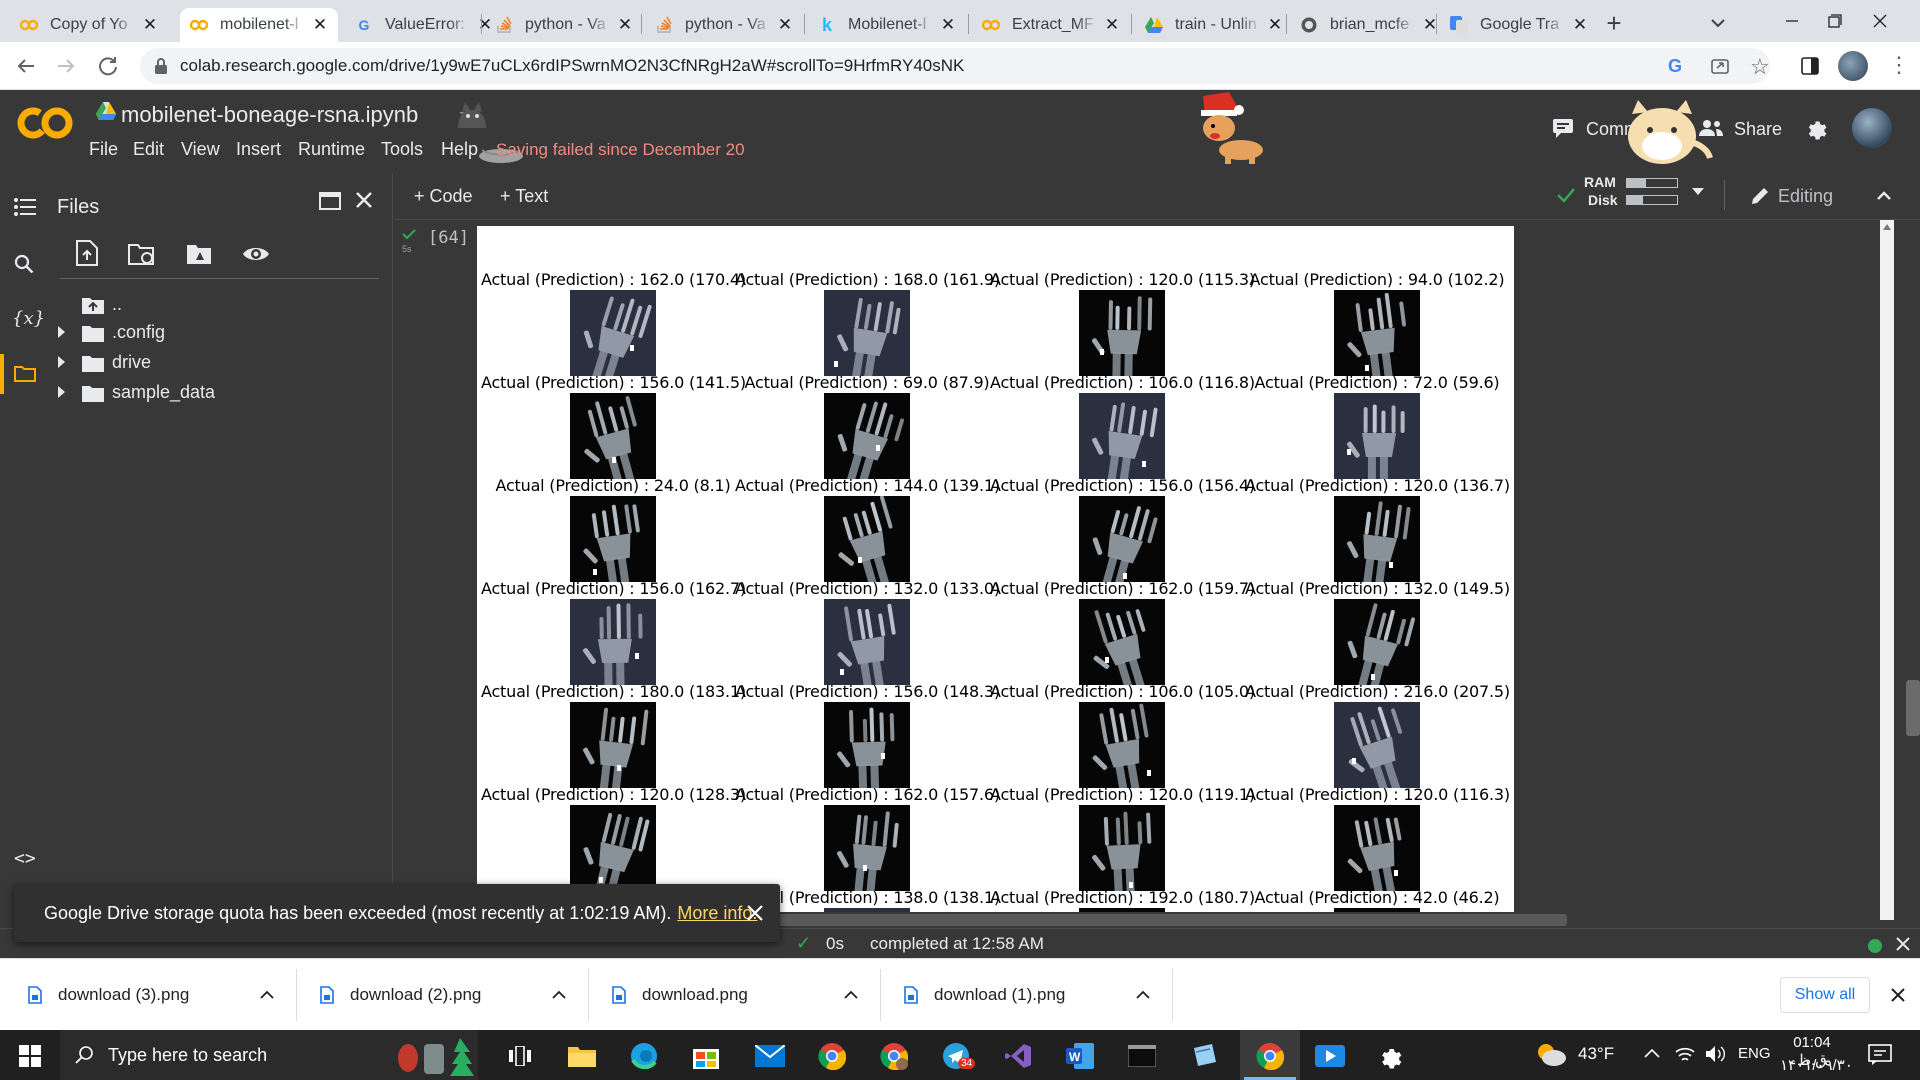  What do you see at coordinates (956, 1056) in the screenshot?
I see `telegram-icon: 34` at bounding box center [956, 1056].